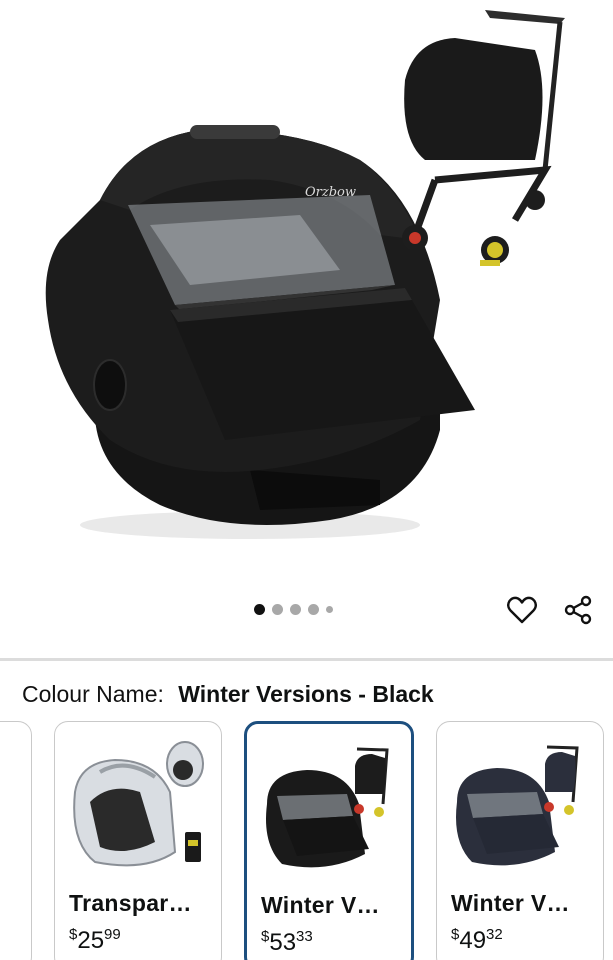 The image size is (613, 960). I want to click on carousel-dots, so click(293, 609).